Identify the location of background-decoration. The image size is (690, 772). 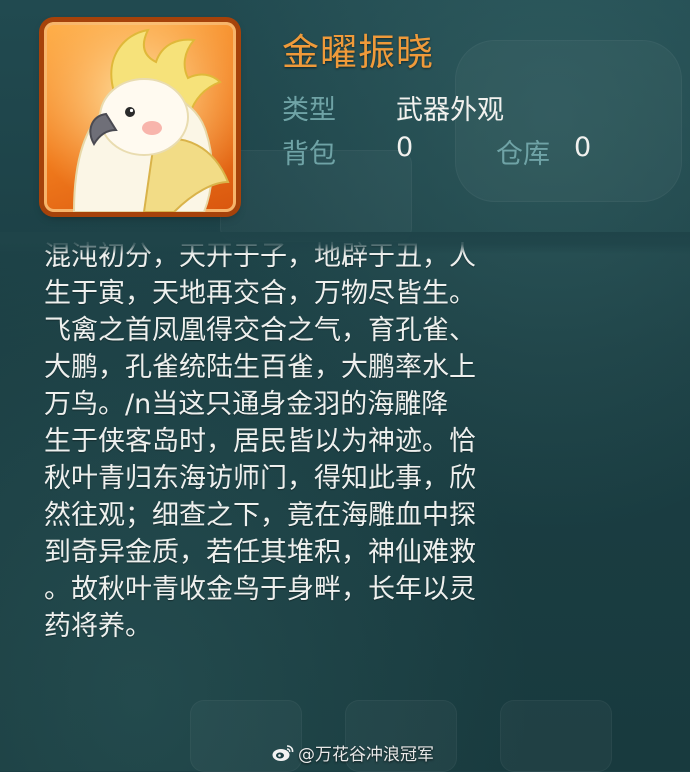
(556, 736).